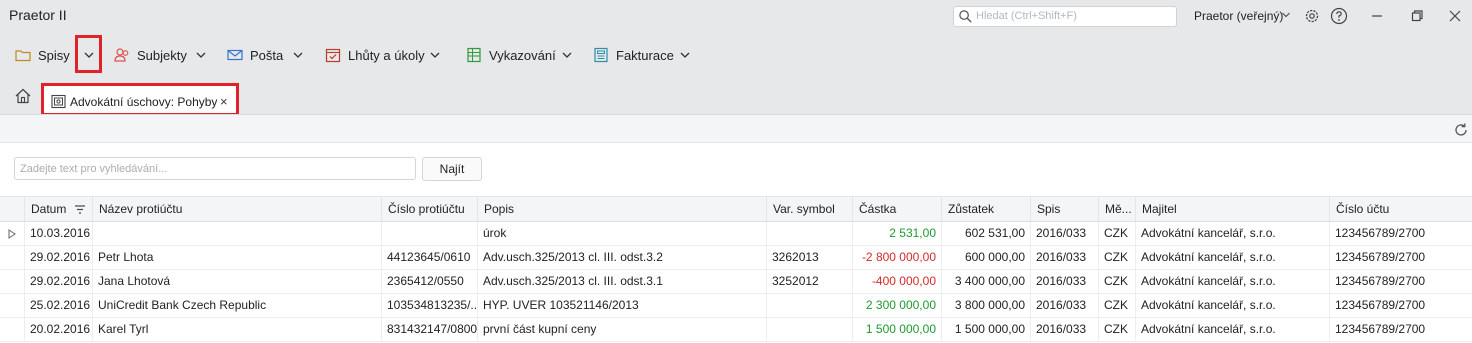 The width and height of the screenshot is (1472, 343). Describe the element at coordinates (333, 55) in the screenshot. I see `calendar-check-icon` at that location.